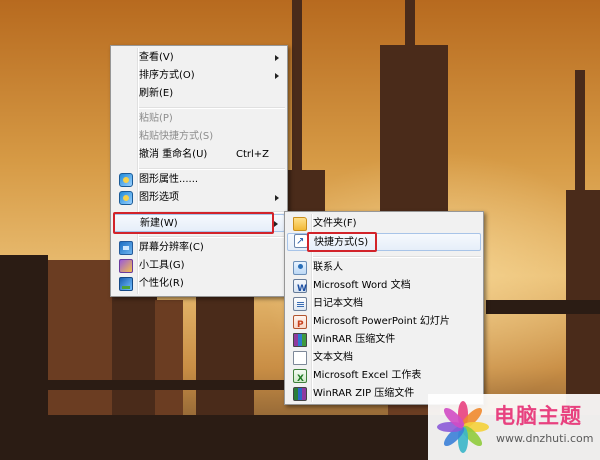  Describe the element at coordinates (384, 268) in the screenshot. I see `new-contact-item: 联系人` at that location.